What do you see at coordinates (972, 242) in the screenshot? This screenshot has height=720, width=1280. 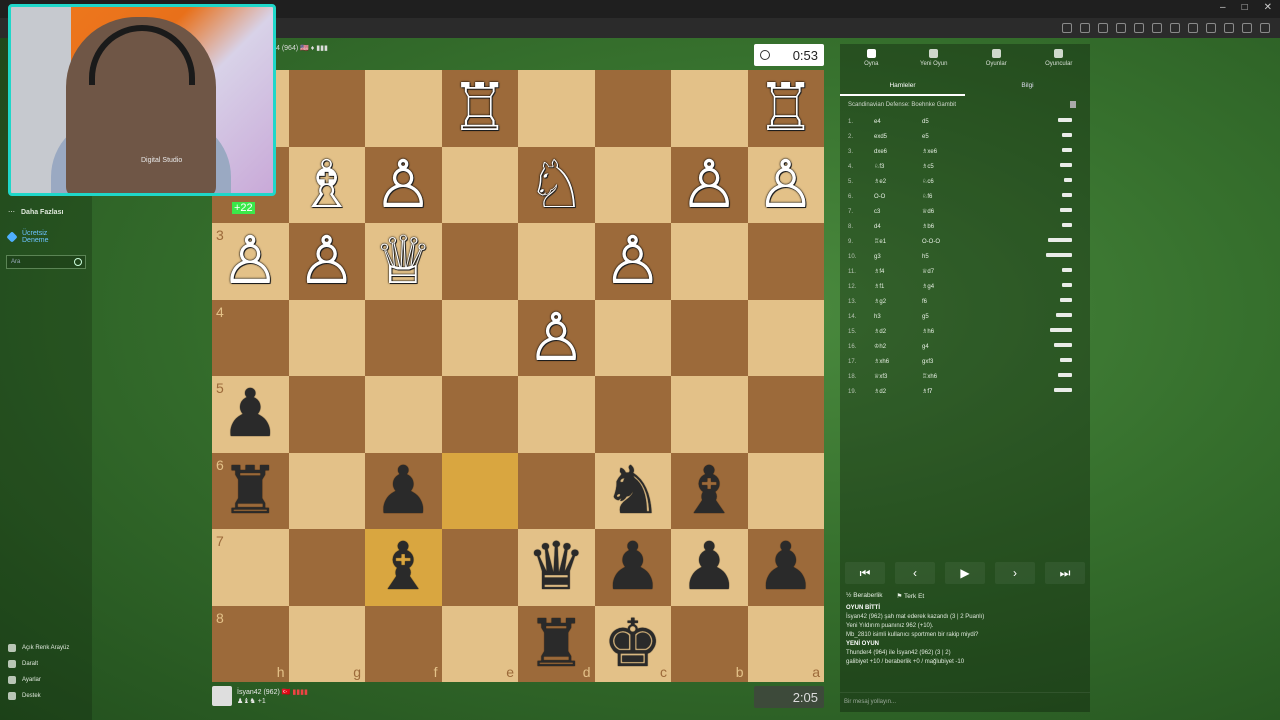 I see `black-move: O-O-O` at bounding box center [972, 242].